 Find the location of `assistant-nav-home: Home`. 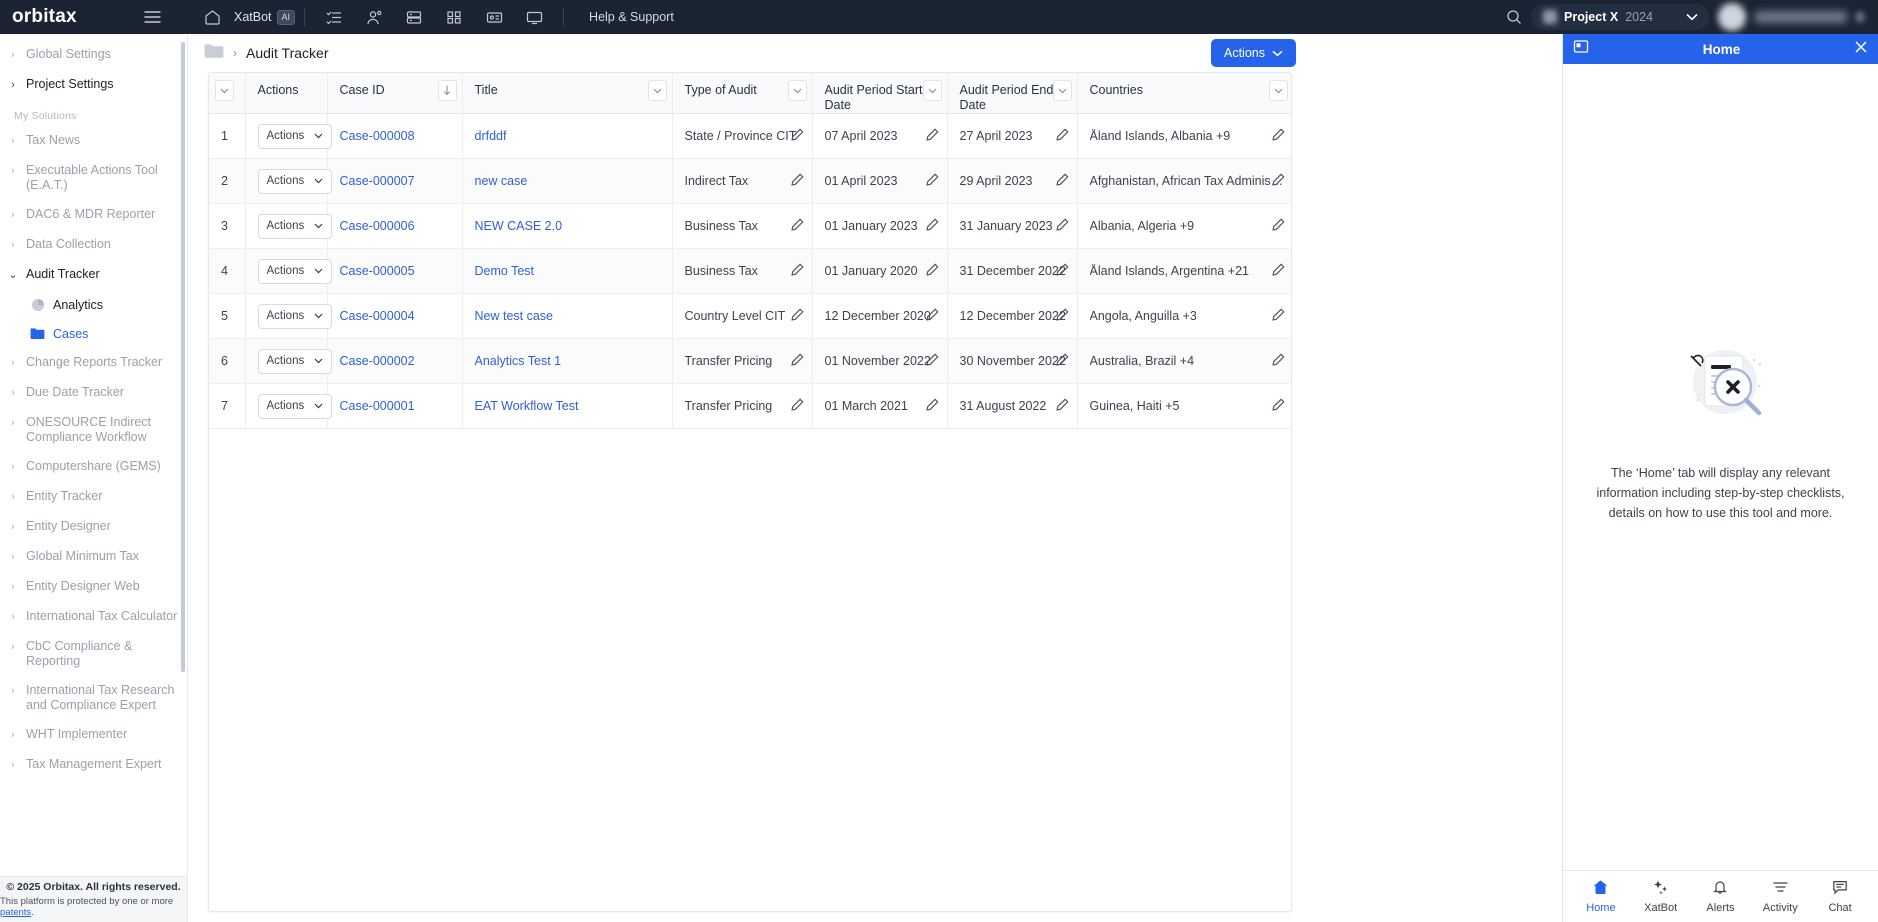

assistant-nav-home: Home is located at coordinates (1601, 896).